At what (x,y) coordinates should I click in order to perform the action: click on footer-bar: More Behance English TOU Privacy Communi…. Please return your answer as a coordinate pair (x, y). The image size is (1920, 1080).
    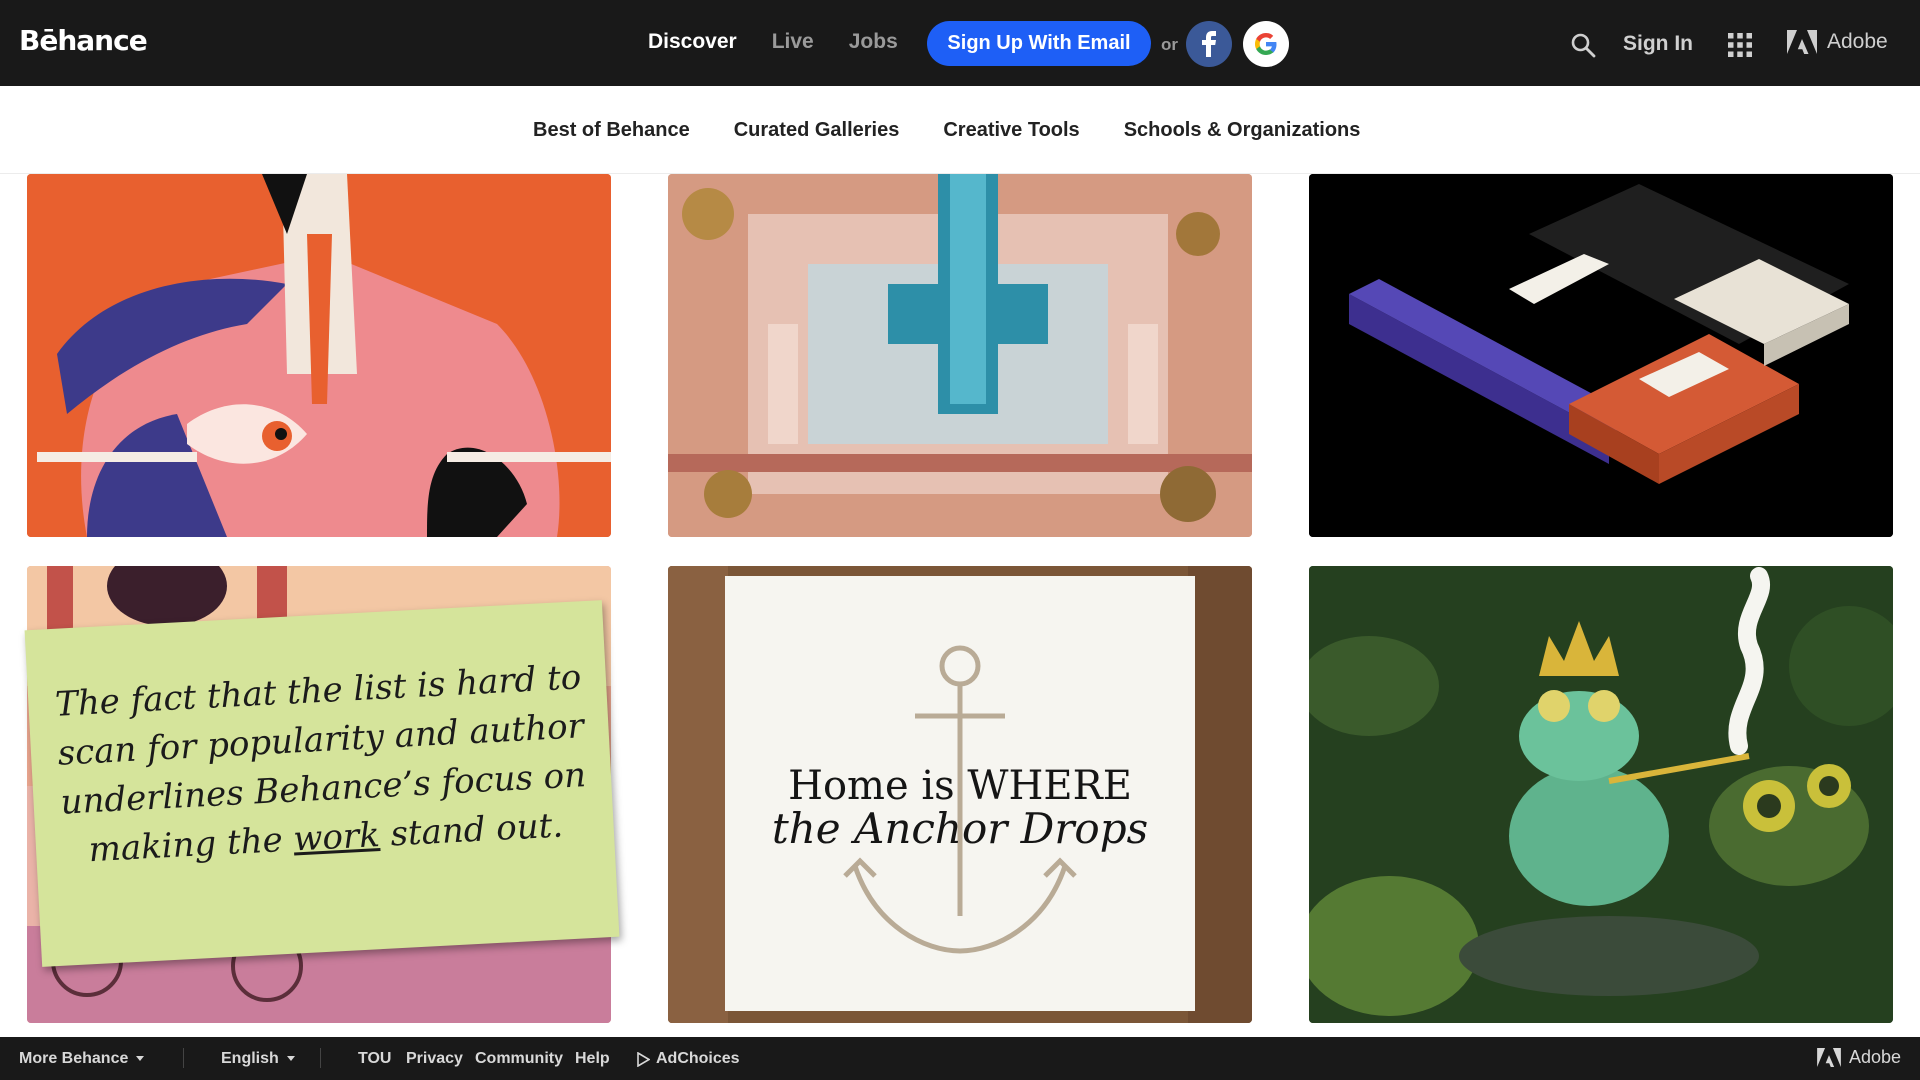
    Looking at the image, I should click on (960, 1058).